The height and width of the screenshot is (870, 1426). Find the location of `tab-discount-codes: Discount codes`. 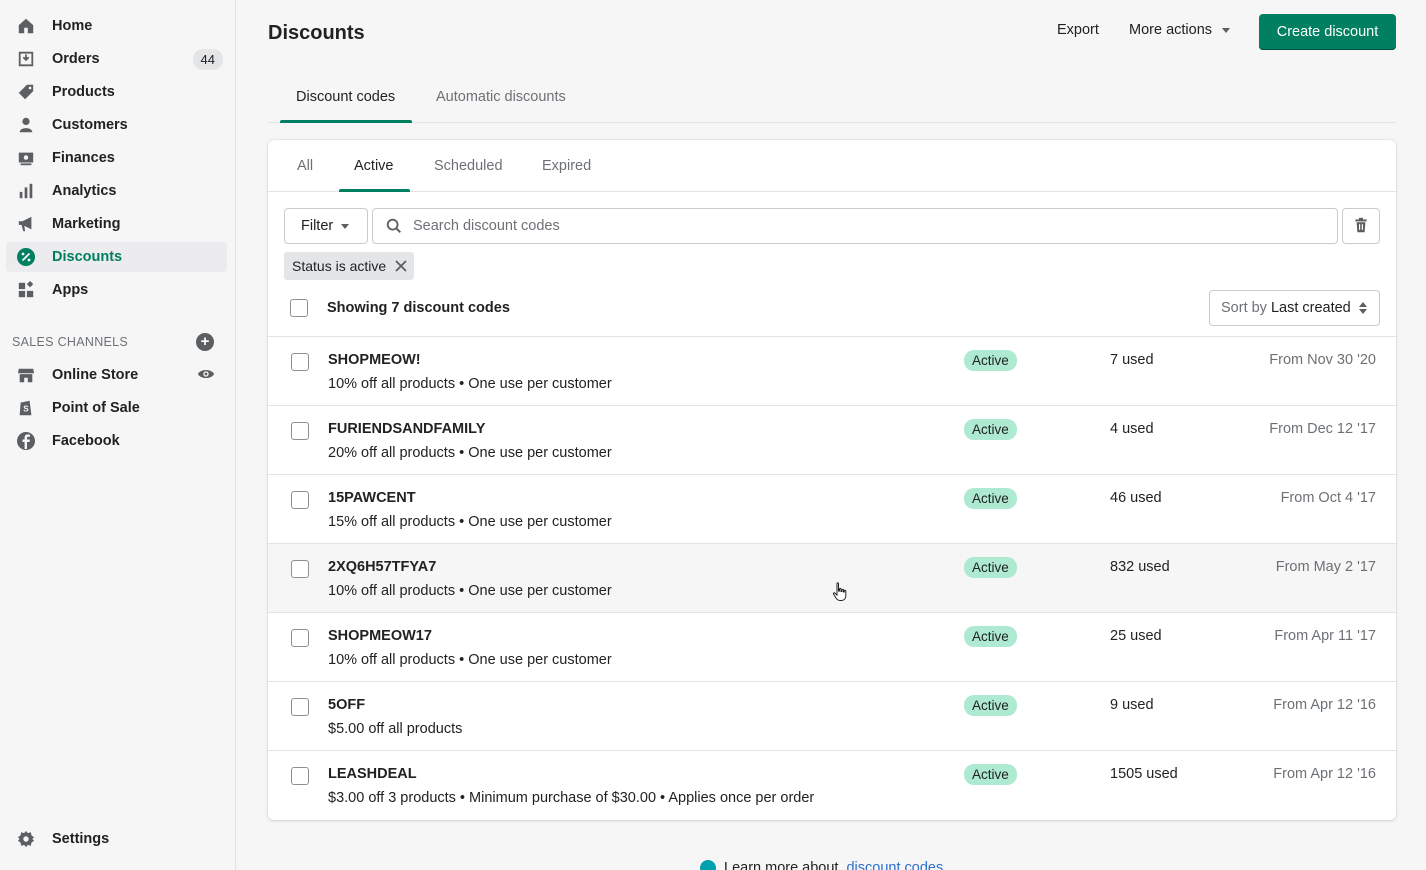

tab-discount-codes: Discount codes is located at coordinates (345, 97).